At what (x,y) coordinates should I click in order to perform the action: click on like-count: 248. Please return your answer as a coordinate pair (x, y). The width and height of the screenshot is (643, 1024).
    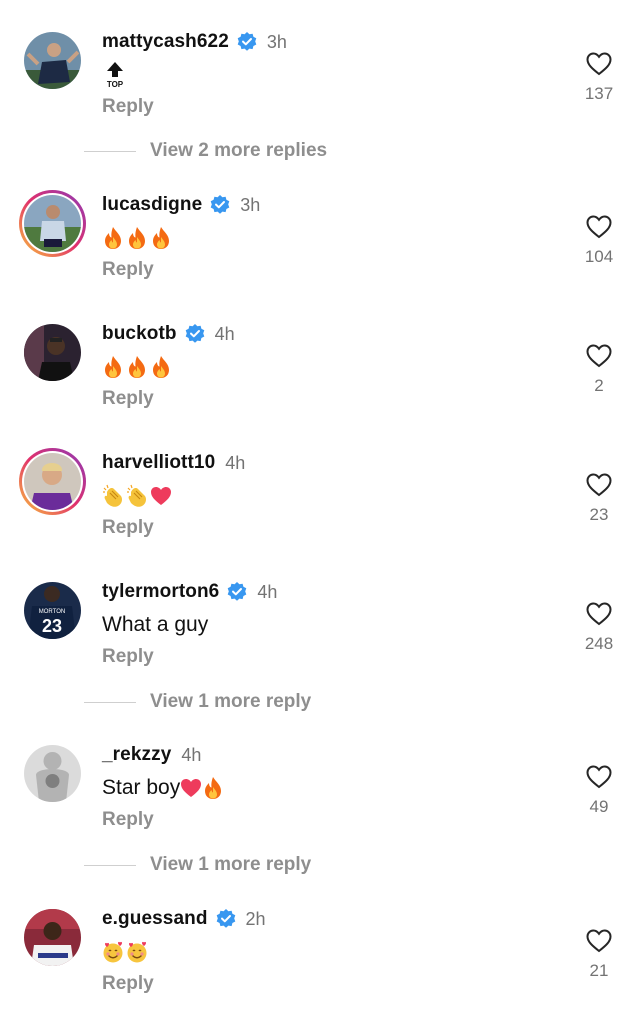
    Looking at the image, I should click on (599, 643).